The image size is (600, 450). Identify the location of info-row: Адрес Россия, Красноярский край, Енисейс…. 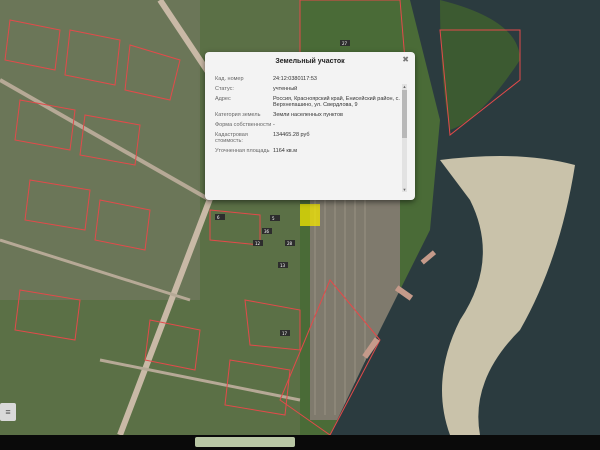
(307, 102).